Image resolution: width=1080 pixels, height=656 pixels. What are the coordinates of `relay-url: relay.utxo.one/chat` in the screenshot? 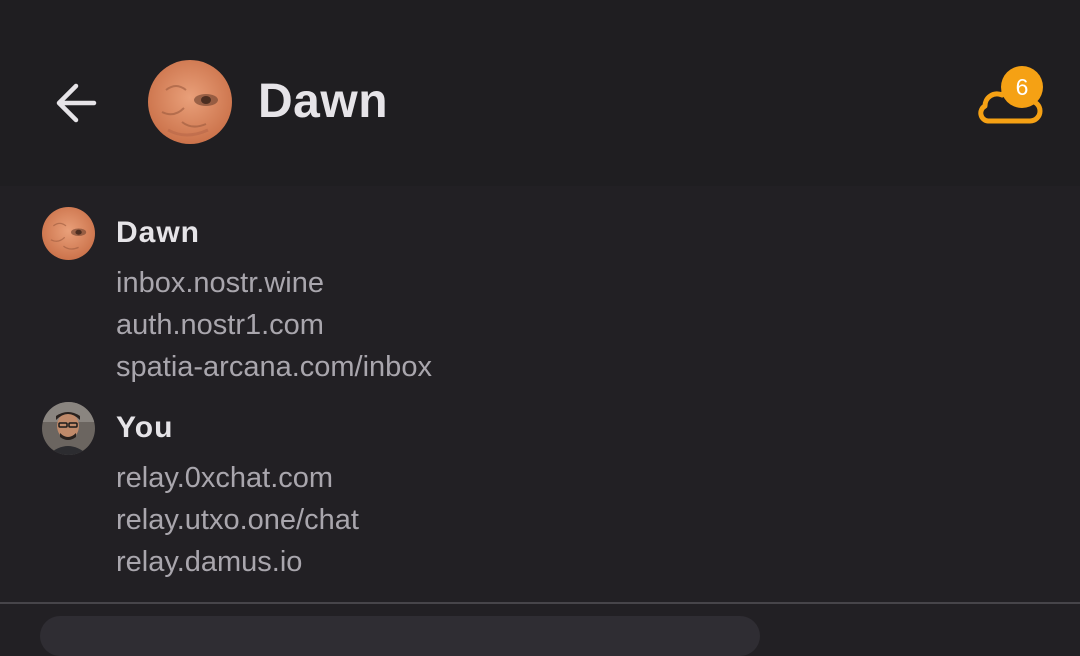 It's located at (237, 520).